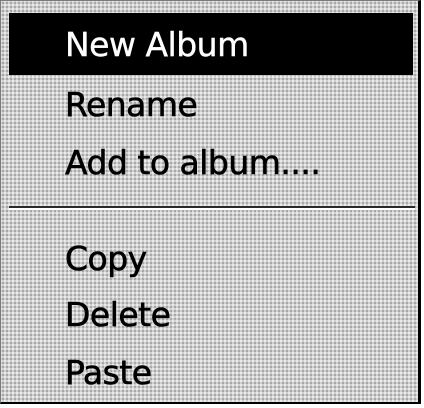  Describe the element at coordinates (212, 208) in the screenshot. I see `menu-separator` at that location.